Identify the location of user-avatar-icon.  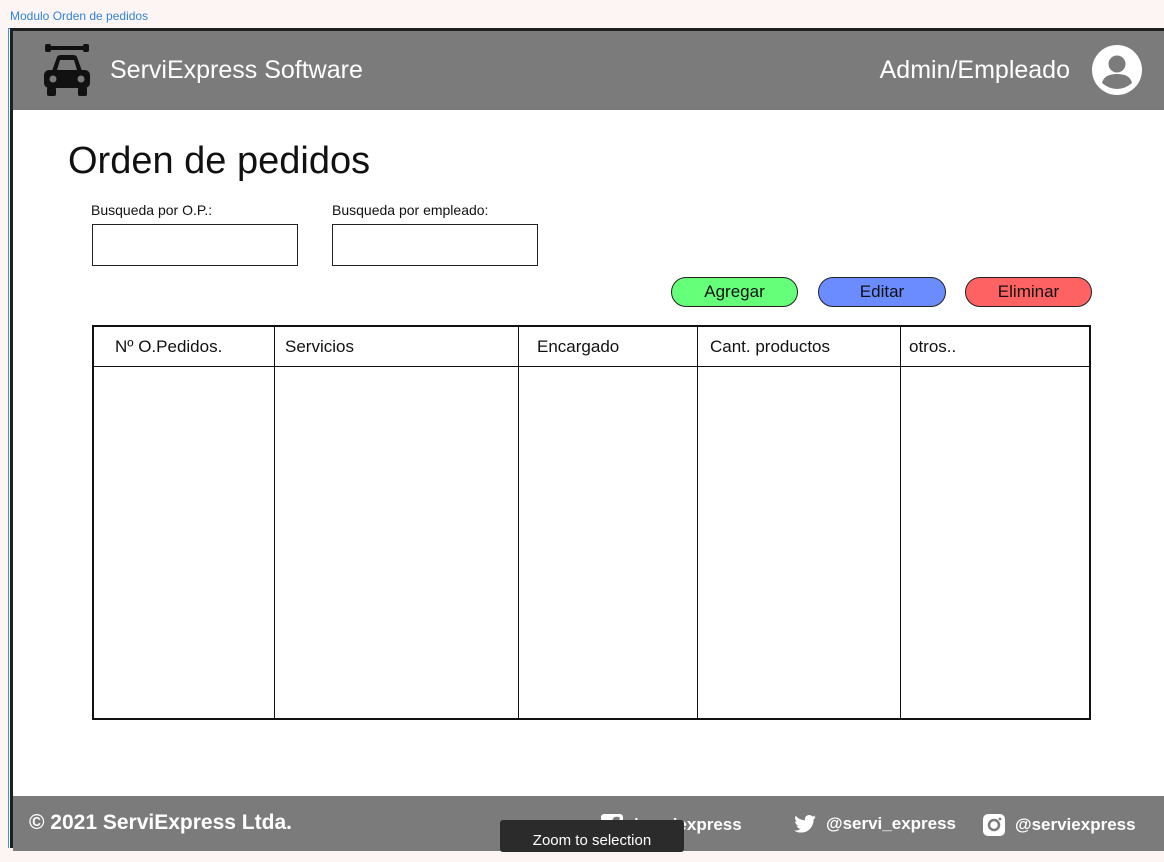
(1117, 70).